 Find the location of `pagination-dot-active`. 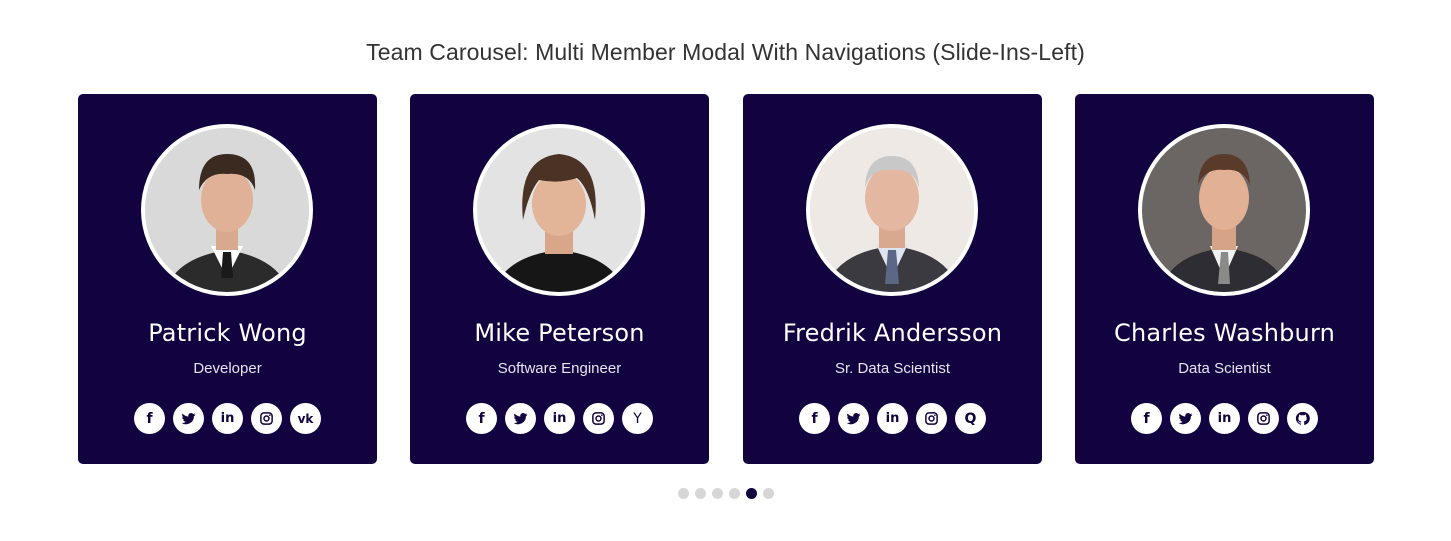

pagination-dot-active is located at coordinates (751, 493).